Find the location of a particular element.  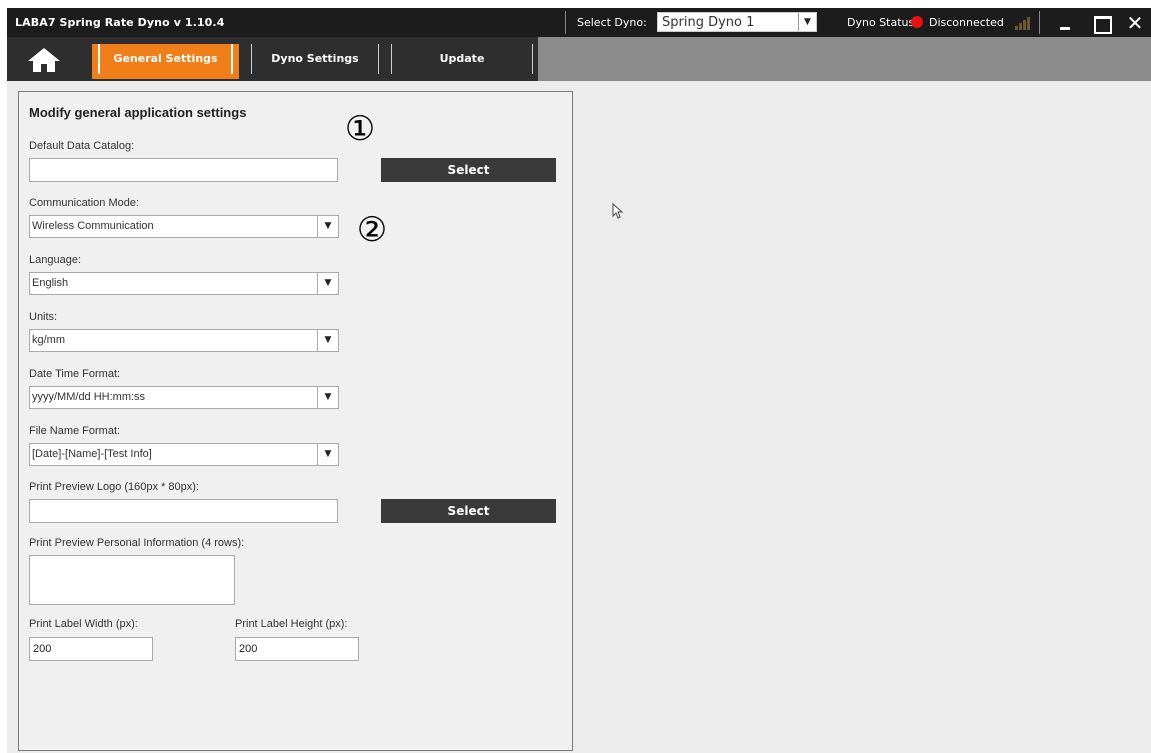

home-button is located at coordinates (44, 60).